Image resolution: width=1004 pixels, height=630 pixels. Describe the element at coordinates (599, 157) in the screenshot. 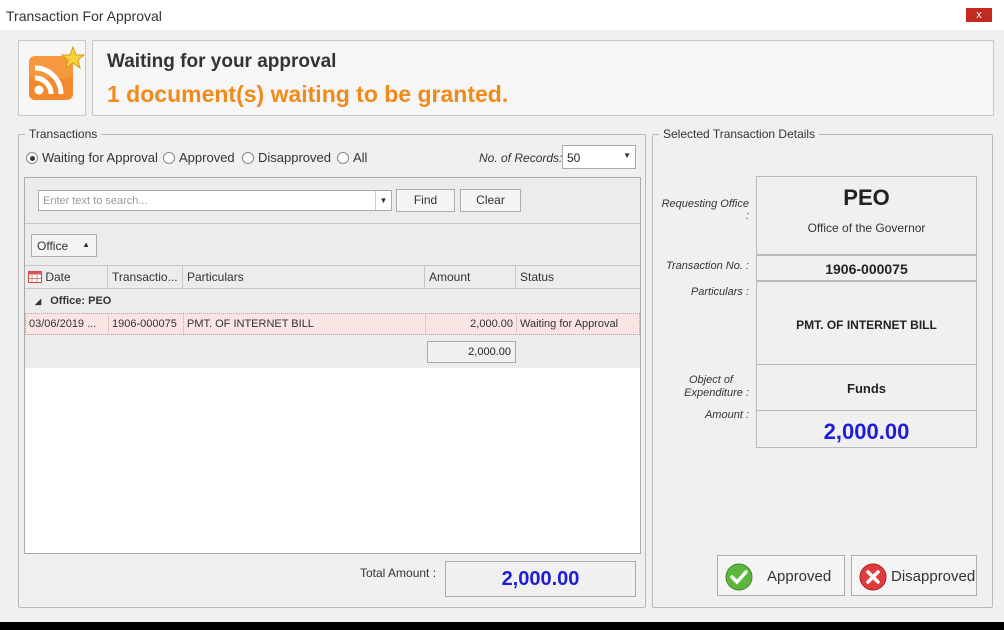

I see `records-select: 50 ▼` at that location.